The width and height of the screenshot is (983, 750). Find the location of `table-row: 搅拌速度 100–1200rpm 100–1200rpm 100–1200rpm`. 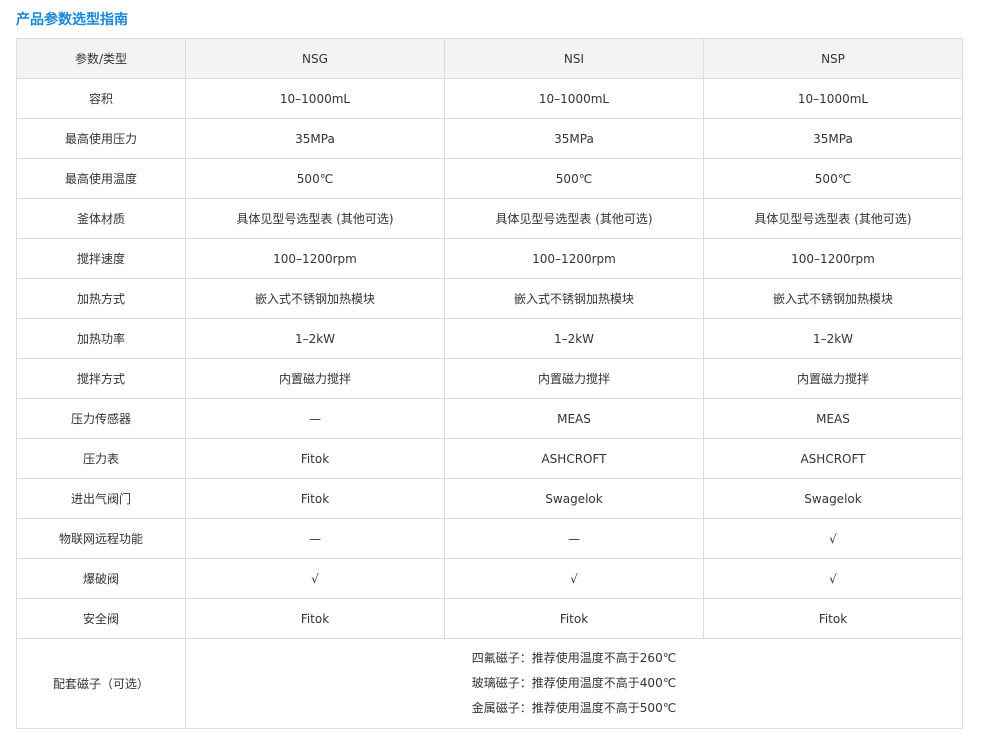

table-row: 搅拌速度 100–1200rpm 100–1200rpm 100–1200rpm is located at coordinates (489, 258).